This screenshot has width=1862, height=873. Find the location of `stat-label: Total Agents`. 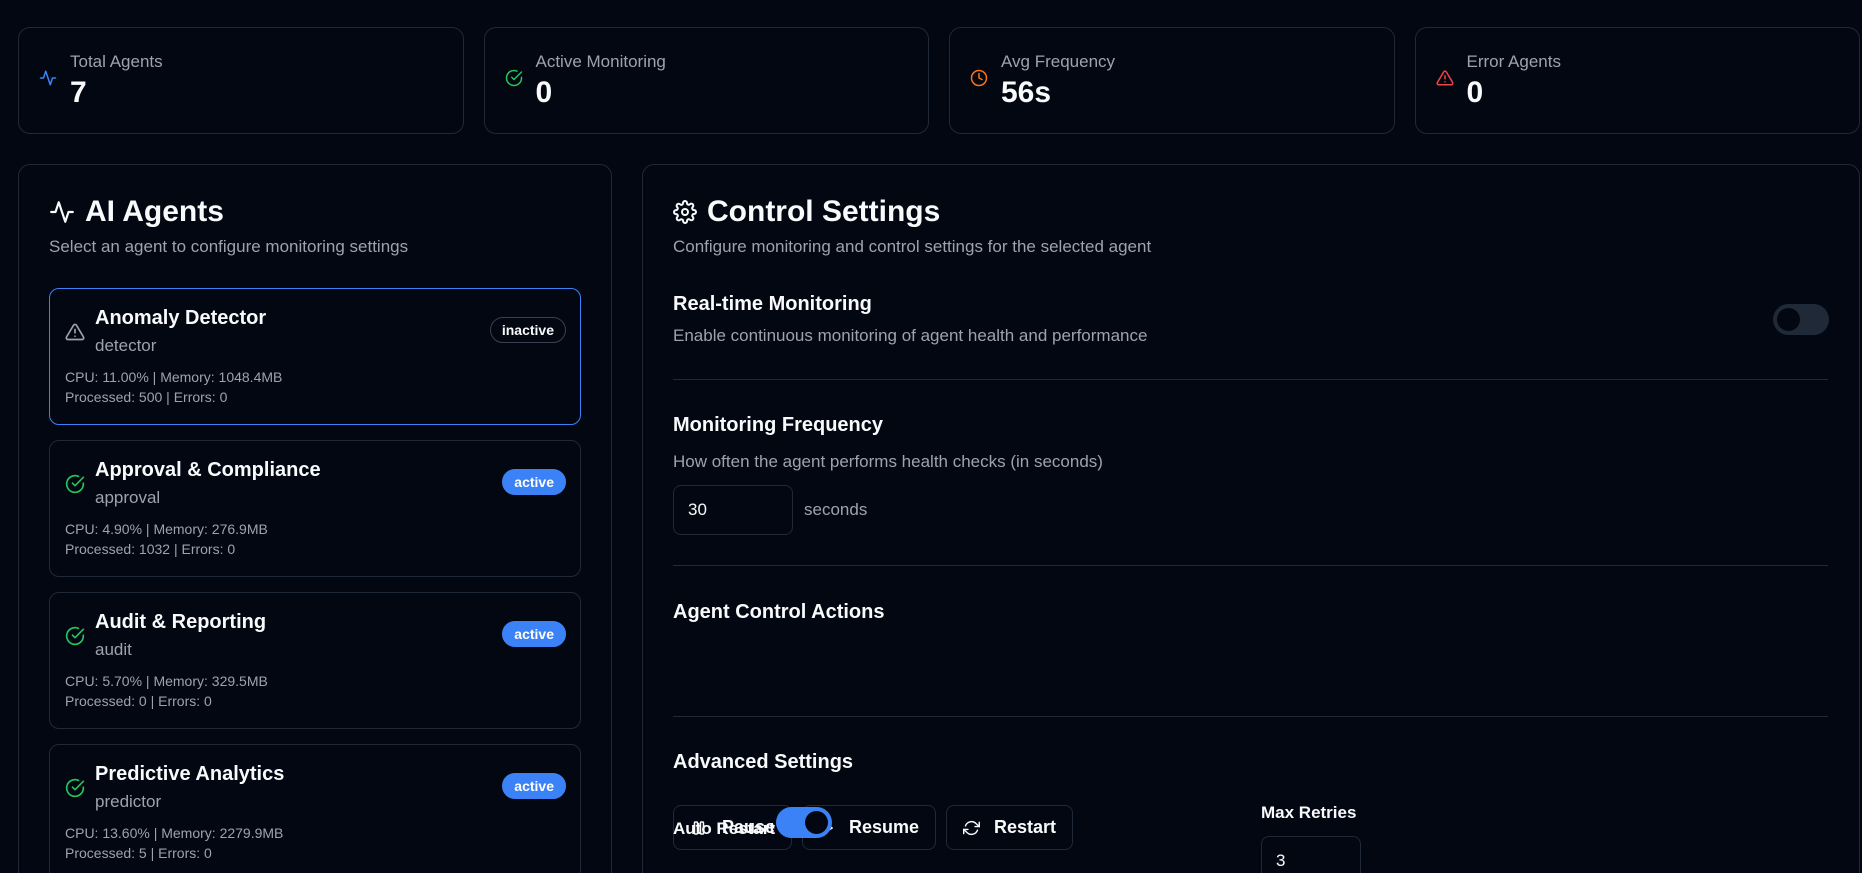

stat-label: Total Agents is located at coordinates (116, 61).